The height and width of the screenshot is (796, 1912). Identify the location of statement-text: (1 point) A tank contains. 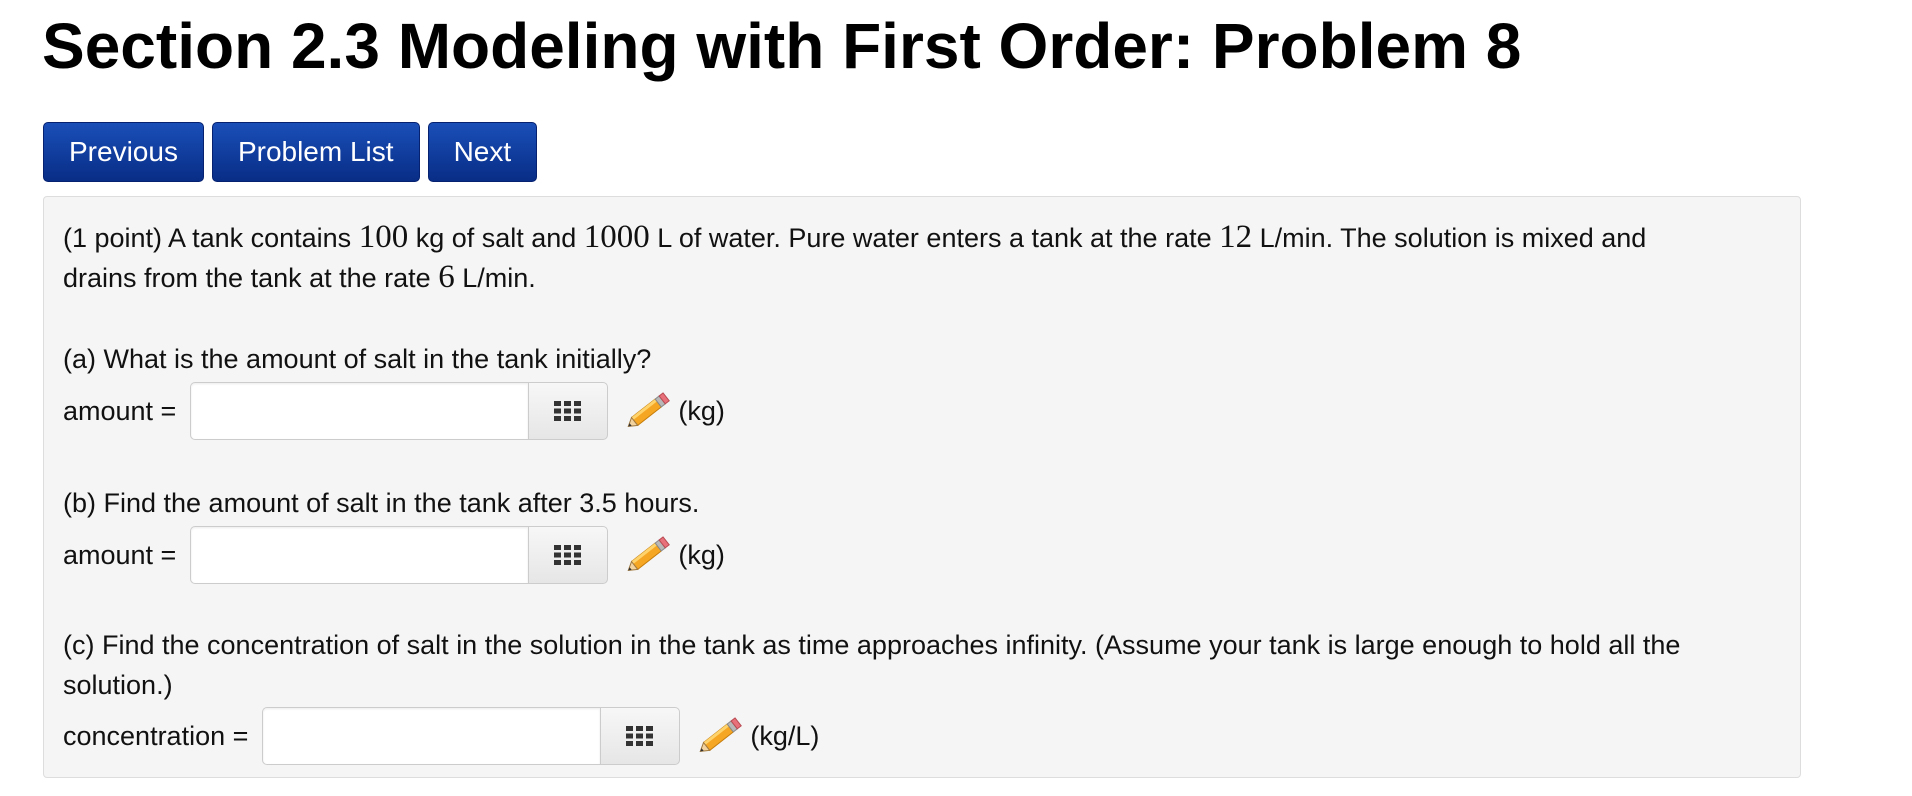
(211, 238).